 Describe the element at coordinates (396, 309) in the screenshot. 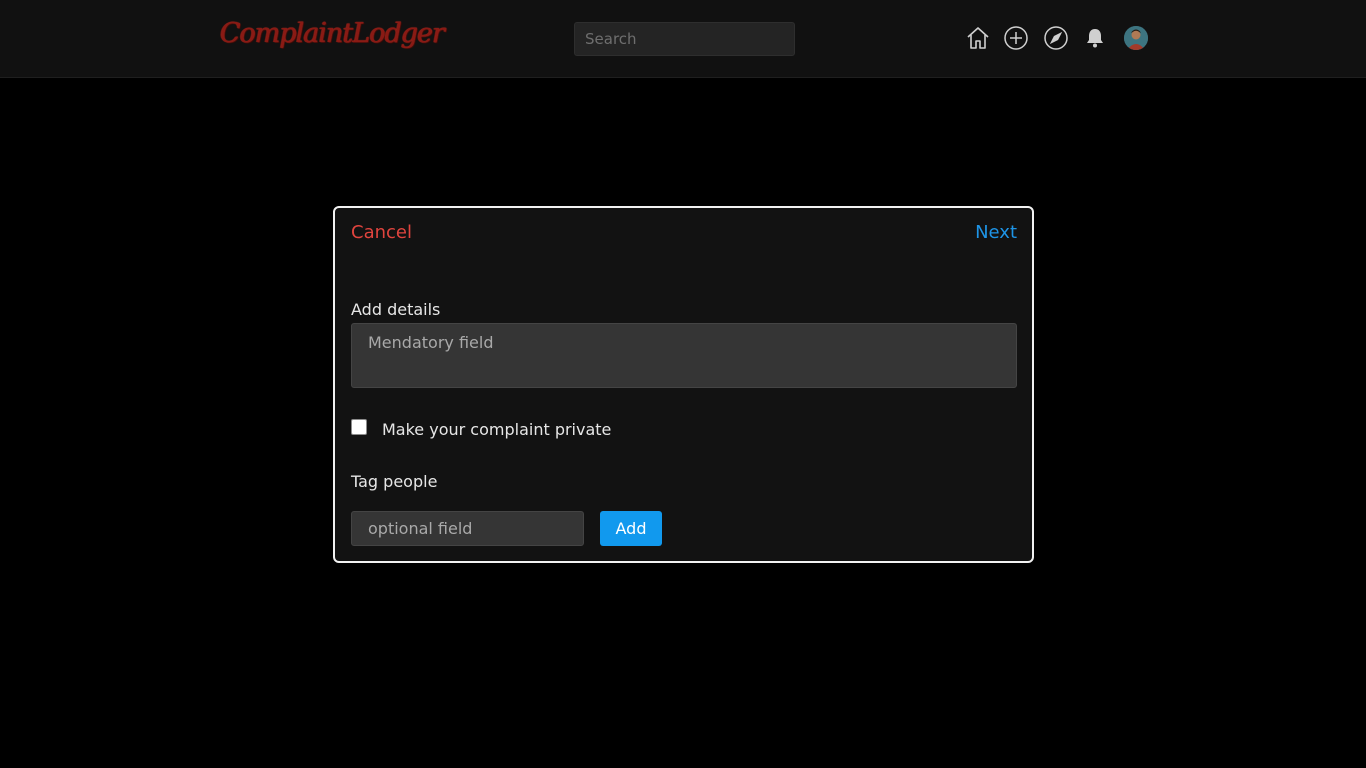

I see `details-label: Add details` at that location.